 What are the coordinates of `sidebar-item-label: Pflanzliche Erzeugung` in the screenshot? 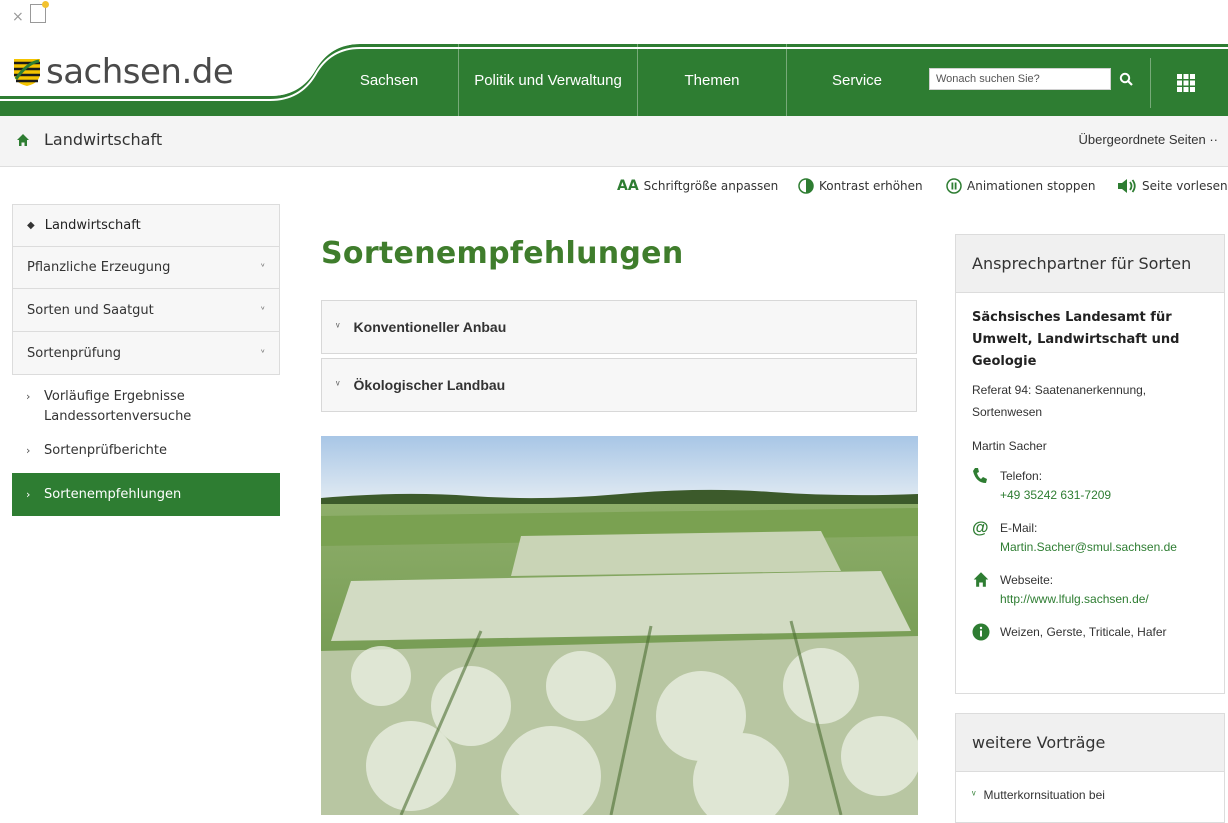 It's located at (99, 267).